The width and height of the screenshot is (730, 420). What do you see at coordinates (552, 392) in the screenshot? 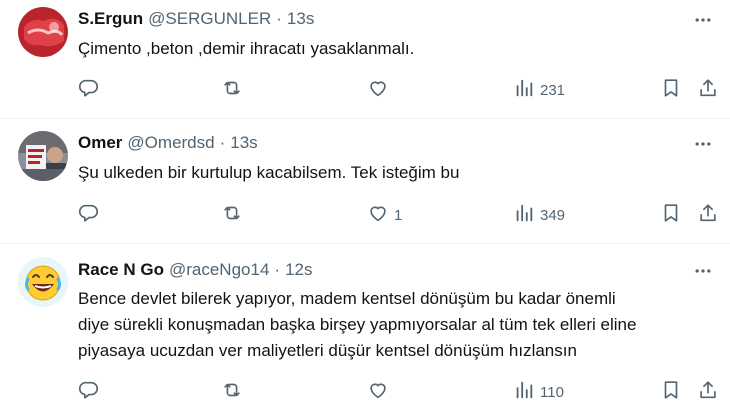
I see `views-count: 110` at bounding box center [552, 392].